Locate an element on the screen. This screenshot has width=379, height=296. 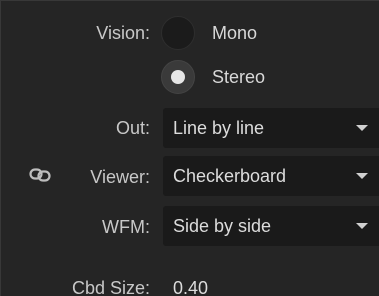
viewer-dropdown-value: Checkerboard is located at coordinates (230, 175).